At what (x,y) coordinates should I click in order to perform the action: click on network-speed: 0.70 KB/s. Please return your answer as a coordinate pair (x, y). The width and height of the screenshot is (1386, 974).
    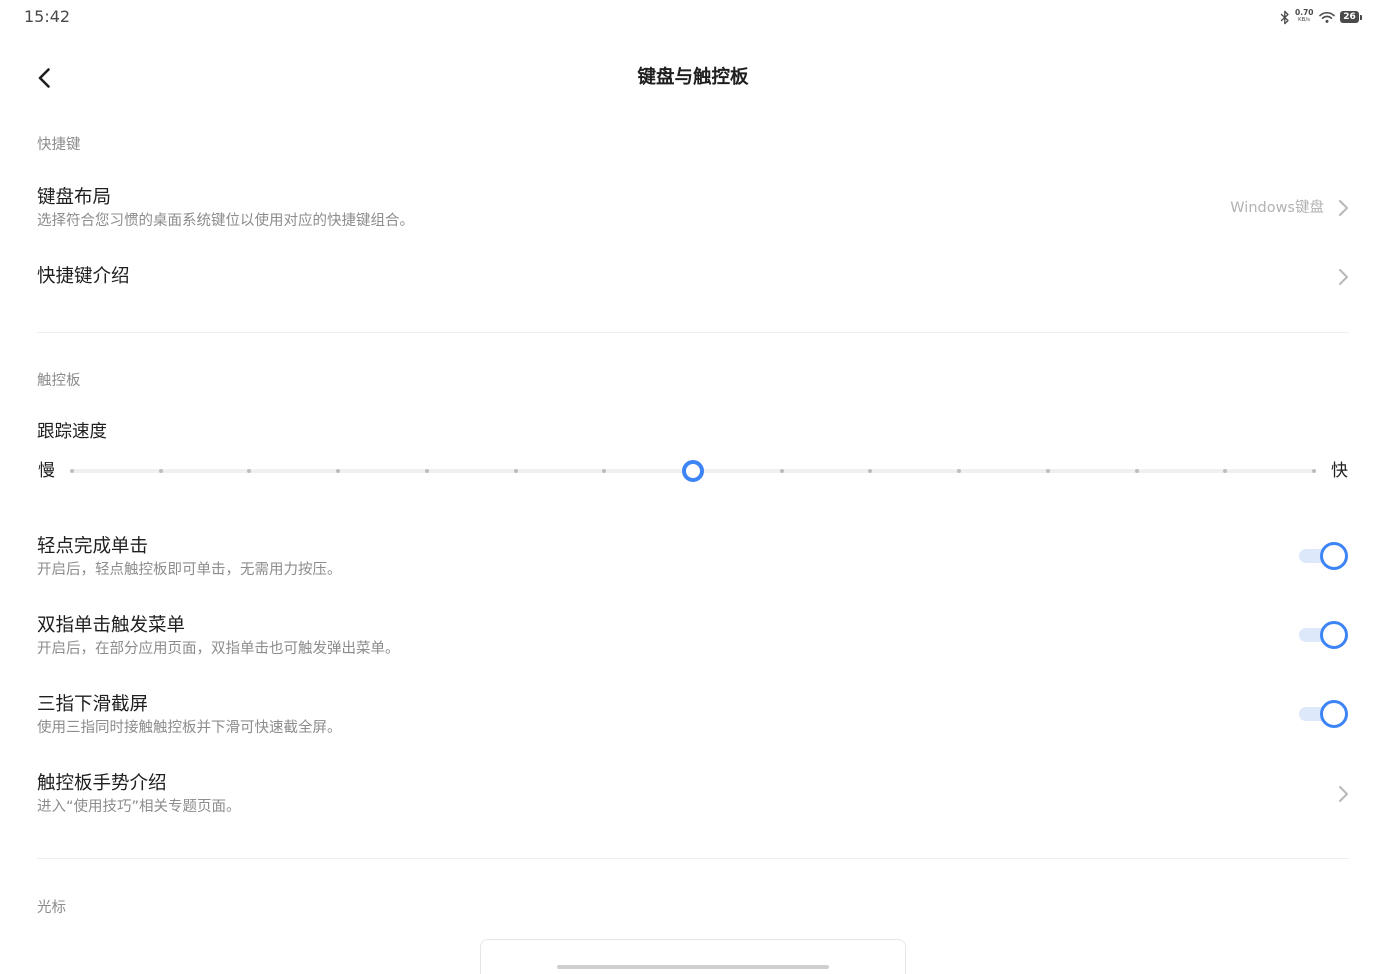
    Looking at the image, I should click on (1304, 16).